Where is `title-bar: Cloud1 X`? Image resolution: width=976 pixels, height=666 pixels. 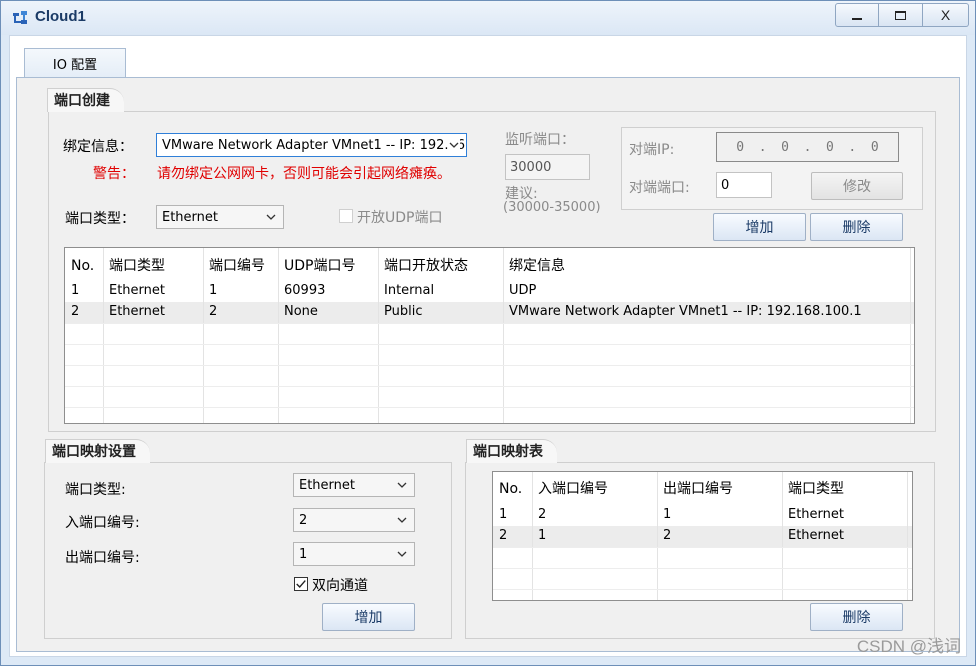 title-bar: Cloud1 X is located at coordinates (488, 18).